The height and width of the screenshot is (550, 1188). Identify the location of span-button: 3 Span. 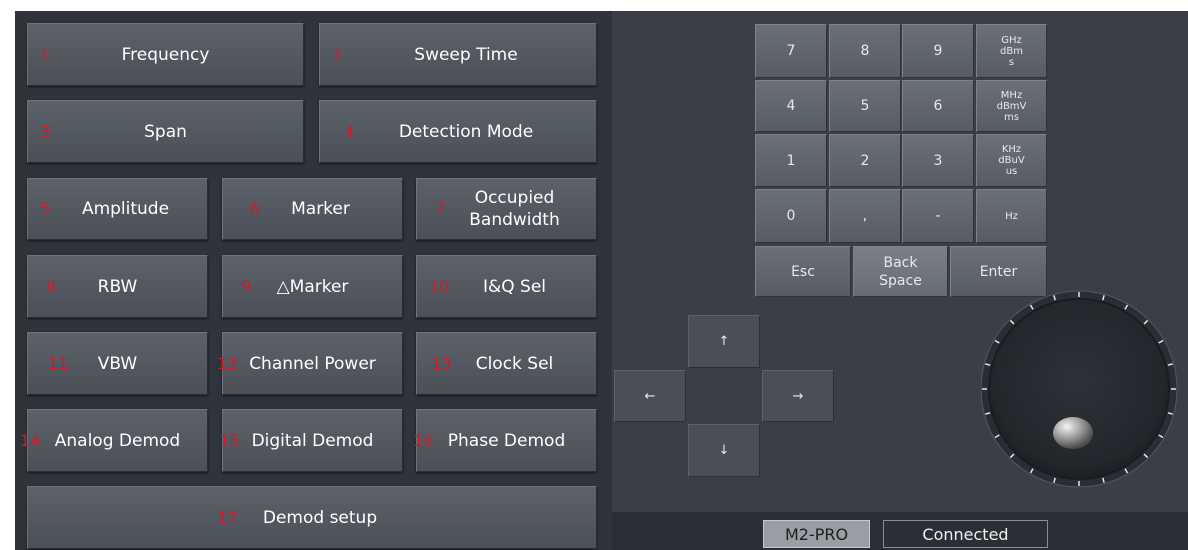
(165, 131).